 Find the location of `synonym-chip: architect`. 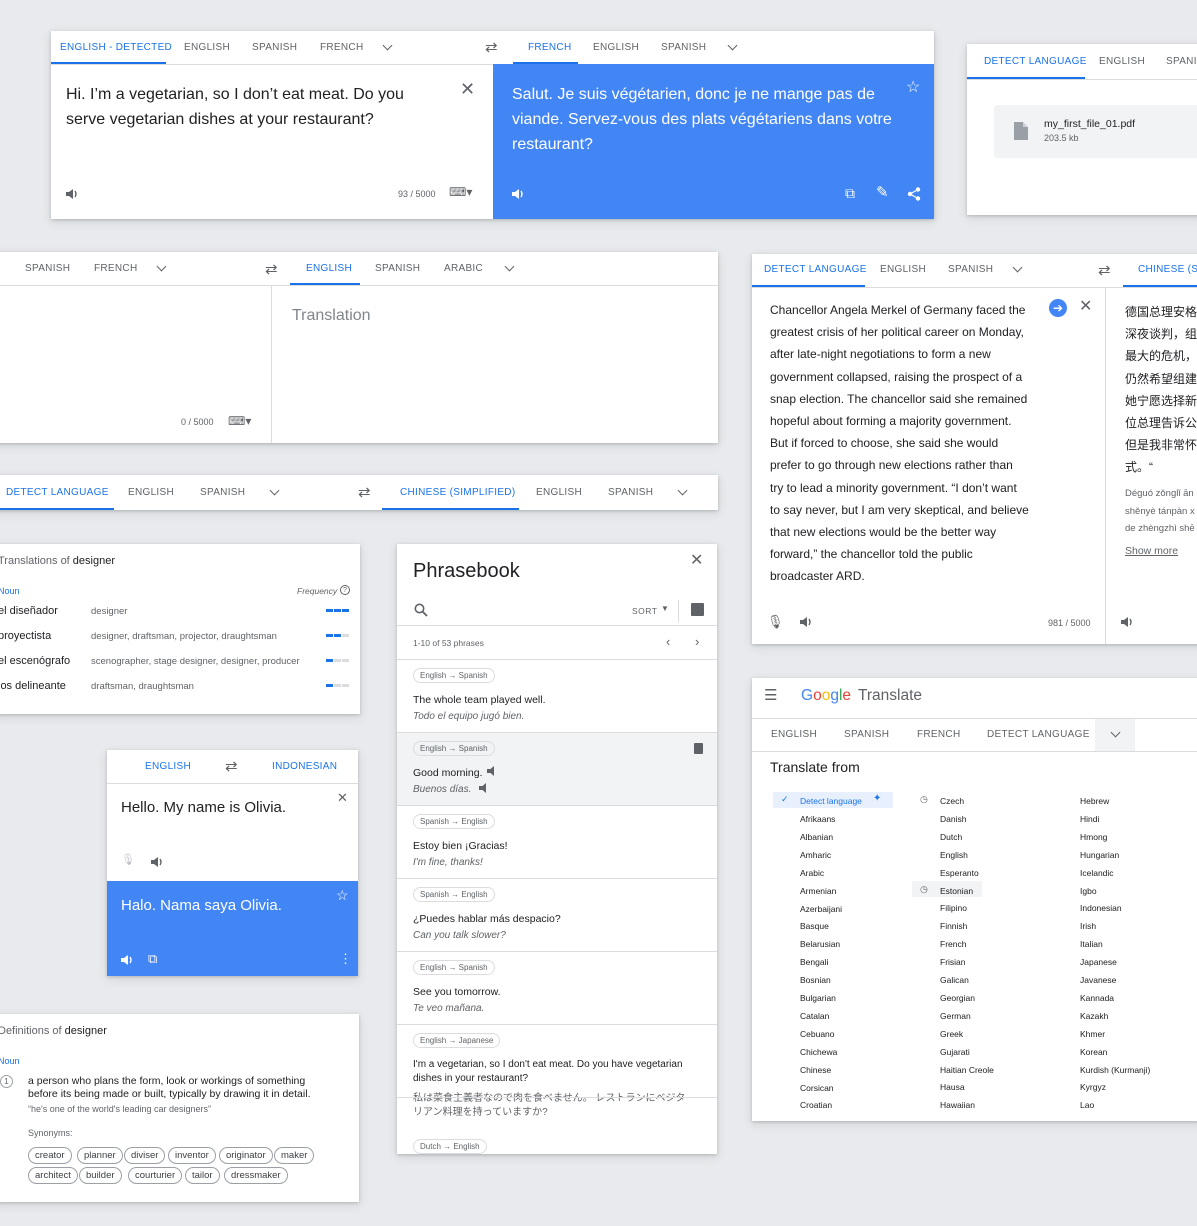

synonym-chip: architect is located at coordinates (53, 1175).